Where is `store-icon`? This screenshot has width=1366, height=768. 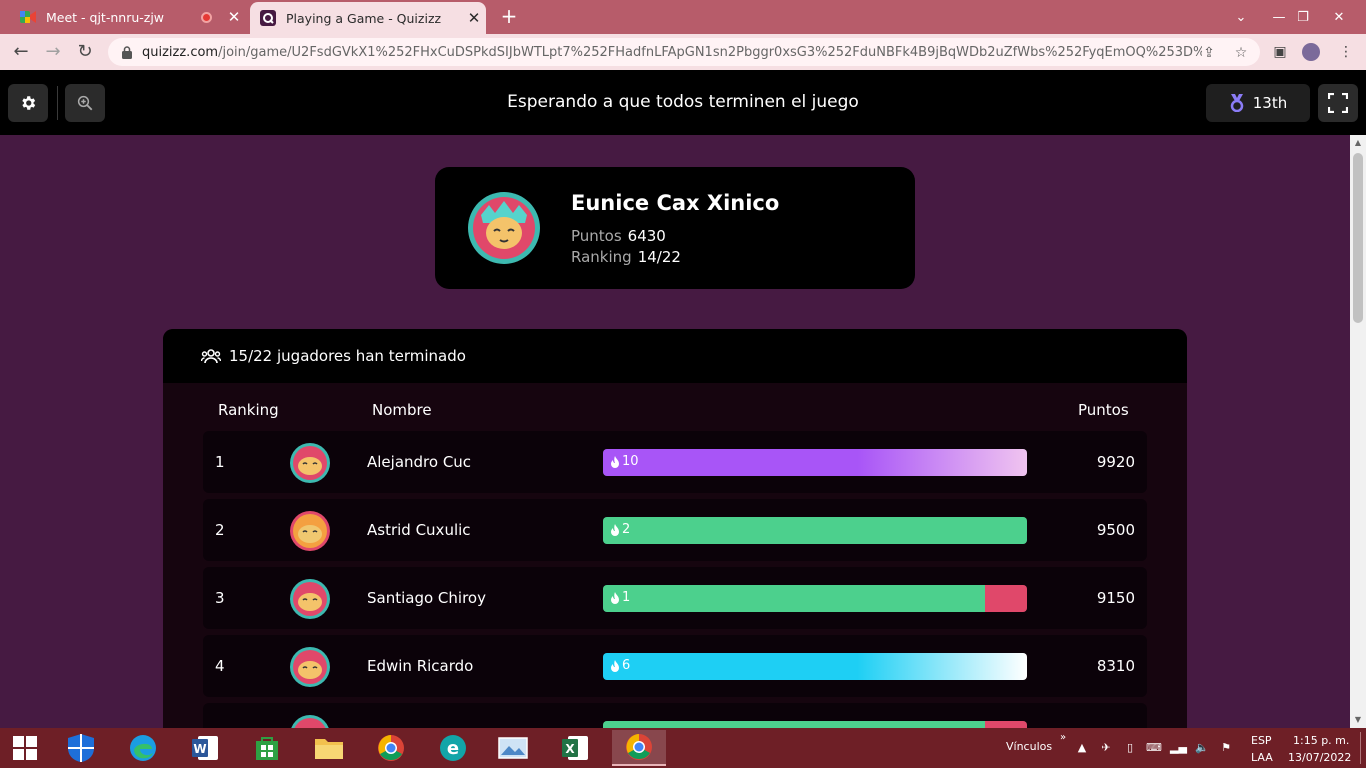 store-icon is located at coordinates (267, 748).